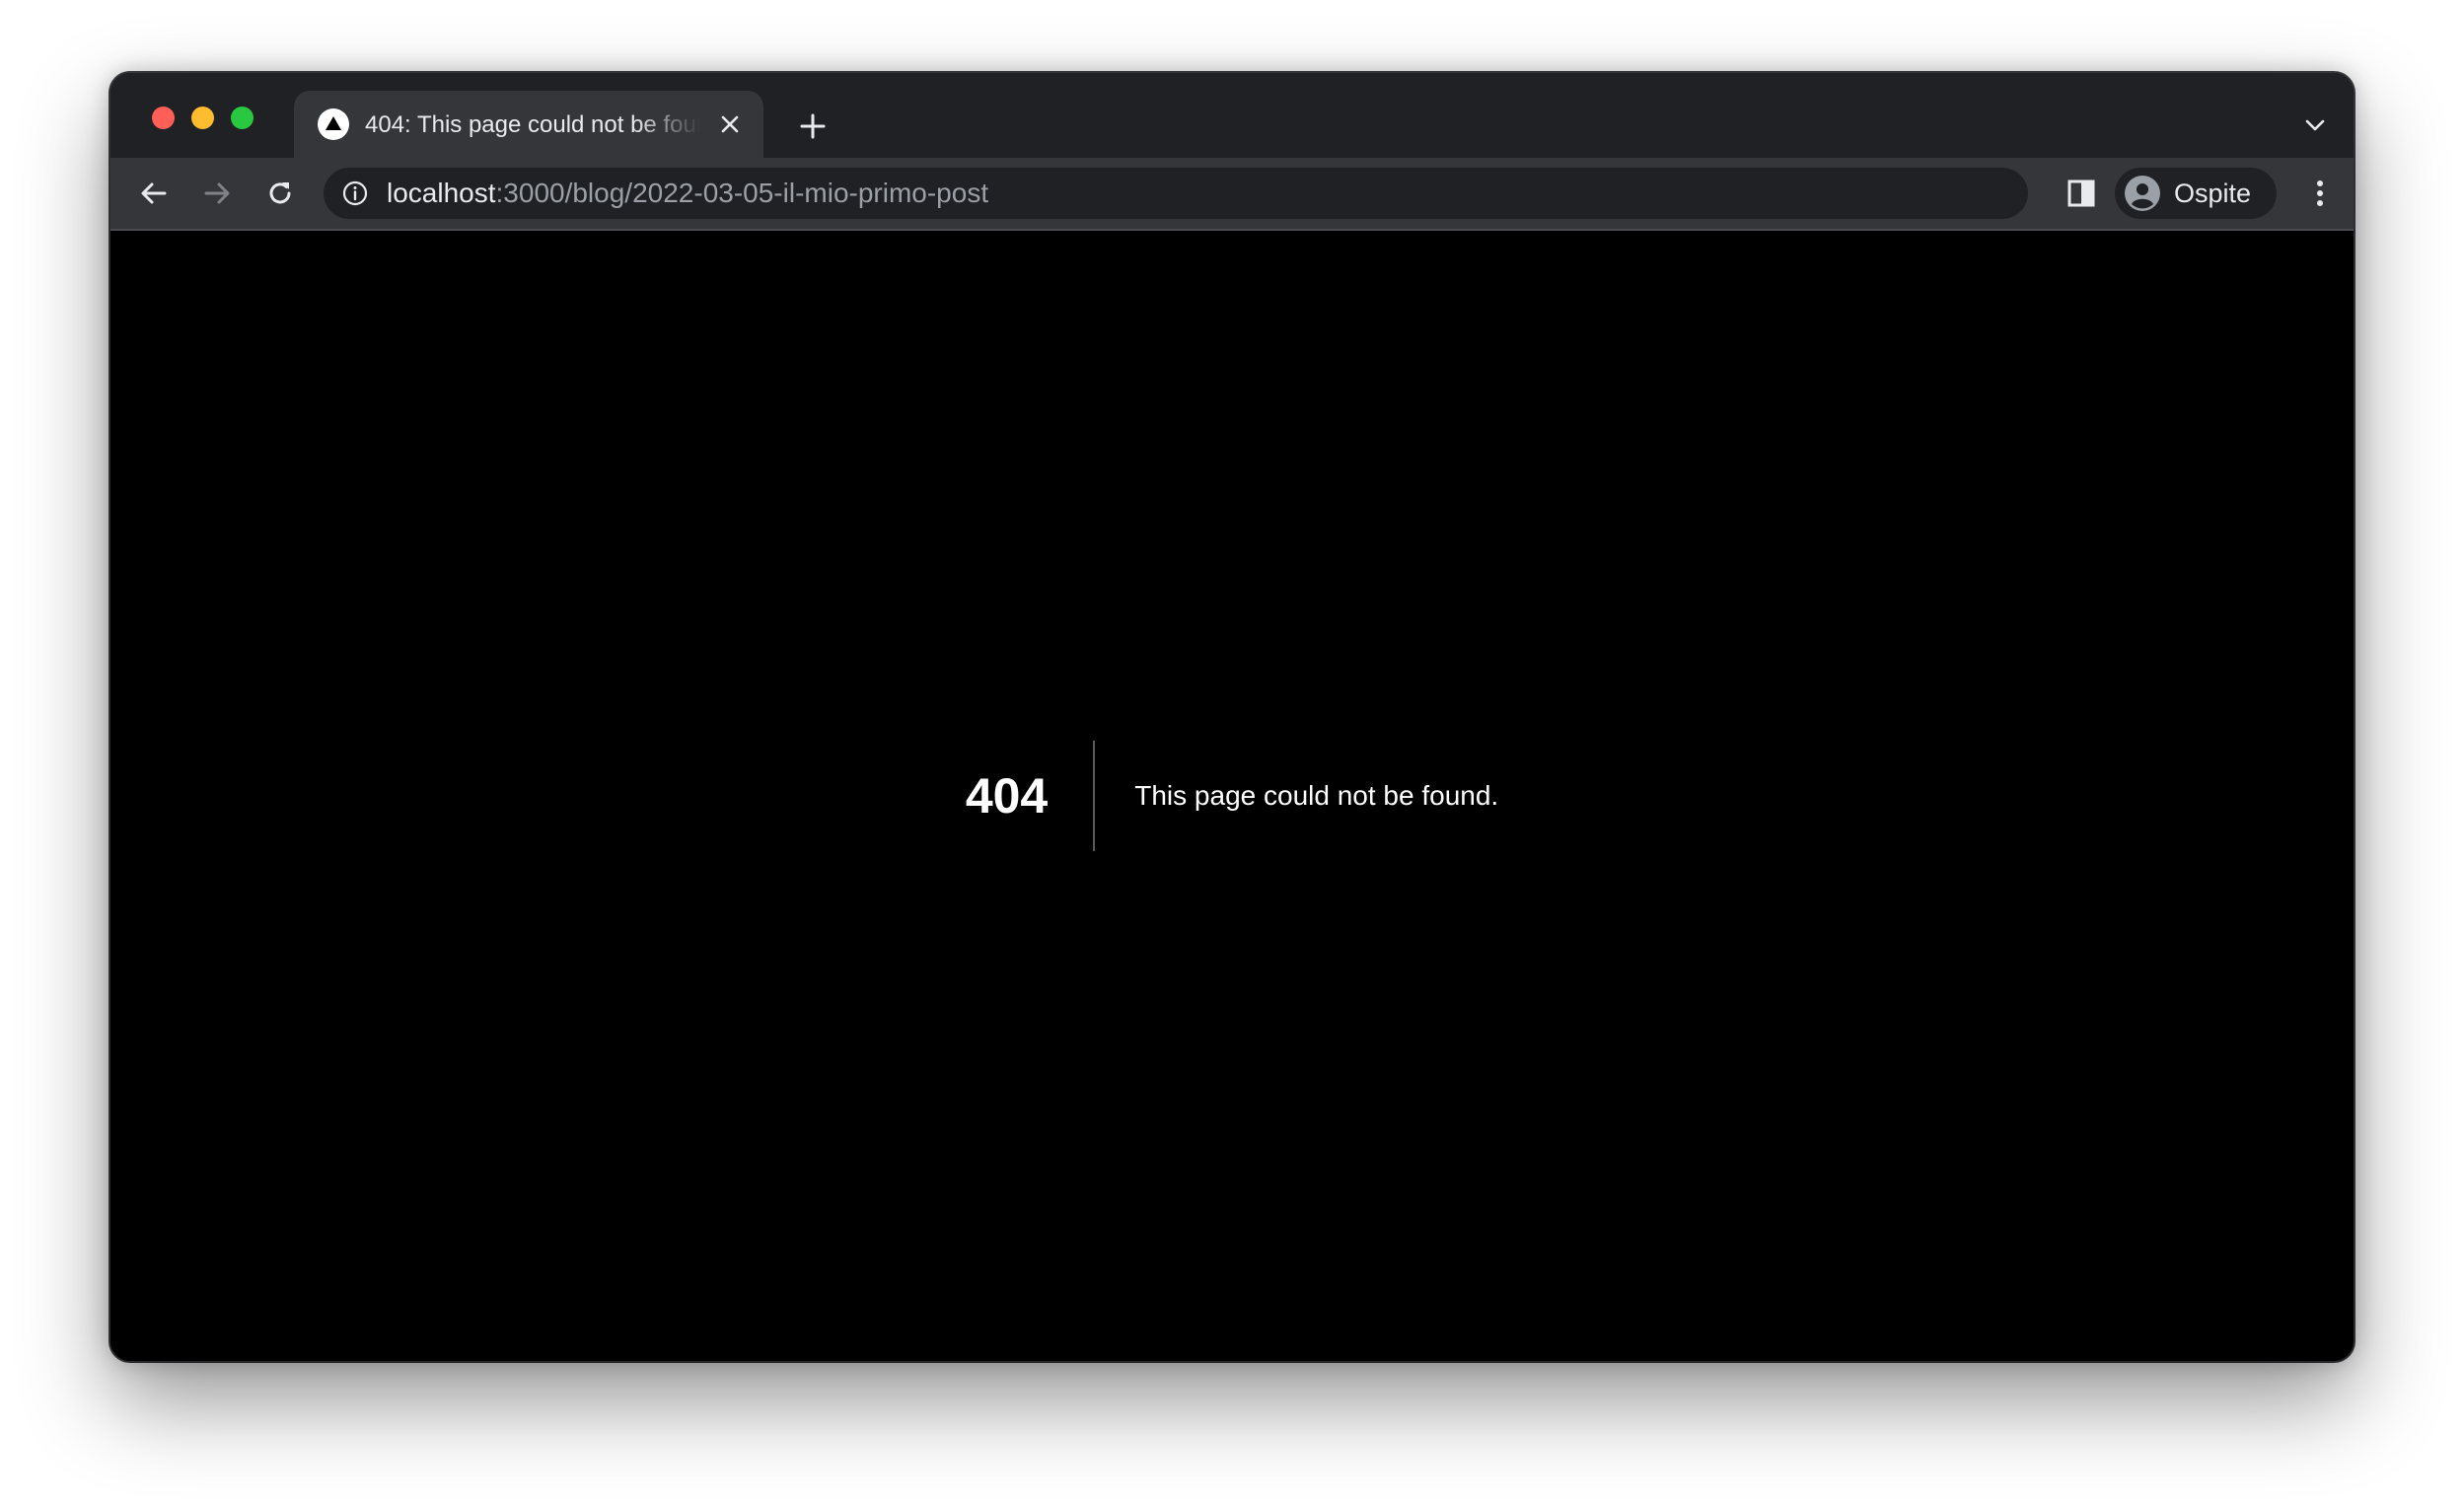 This screenshot has width=2464, height=1507. What do you see at coordinates (163, 118) in the screenshot?
I see `close-window-button` at bounding box center [163, 118].